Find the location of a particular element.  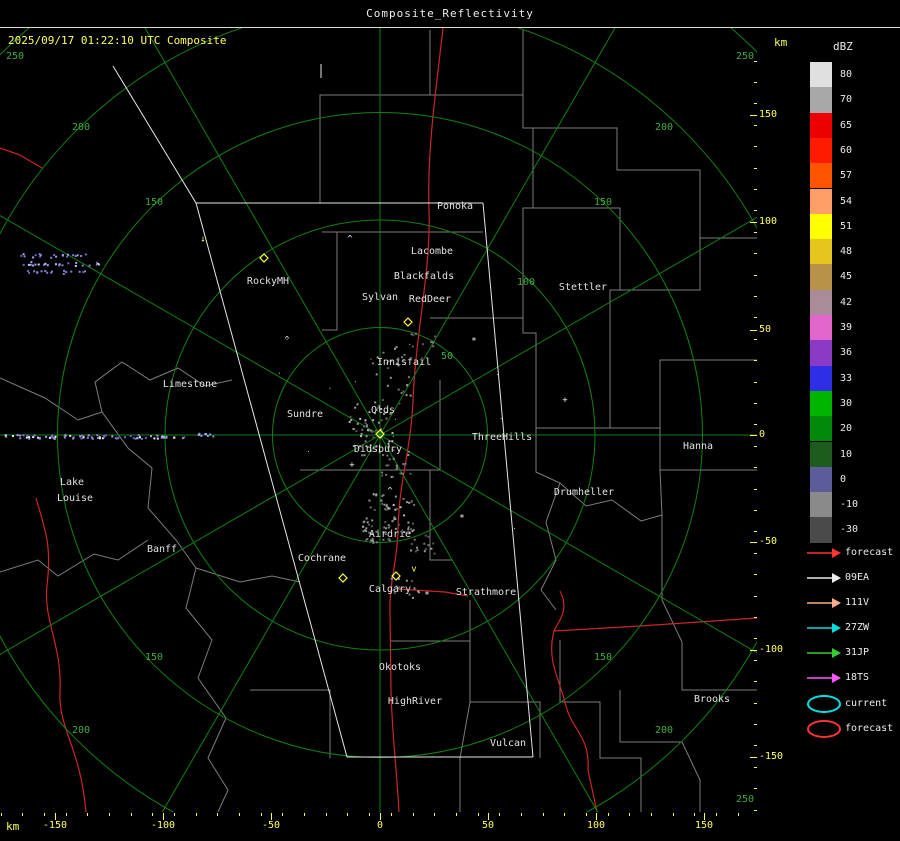

city-label: RockyMH is located at coordinates (268, 281).